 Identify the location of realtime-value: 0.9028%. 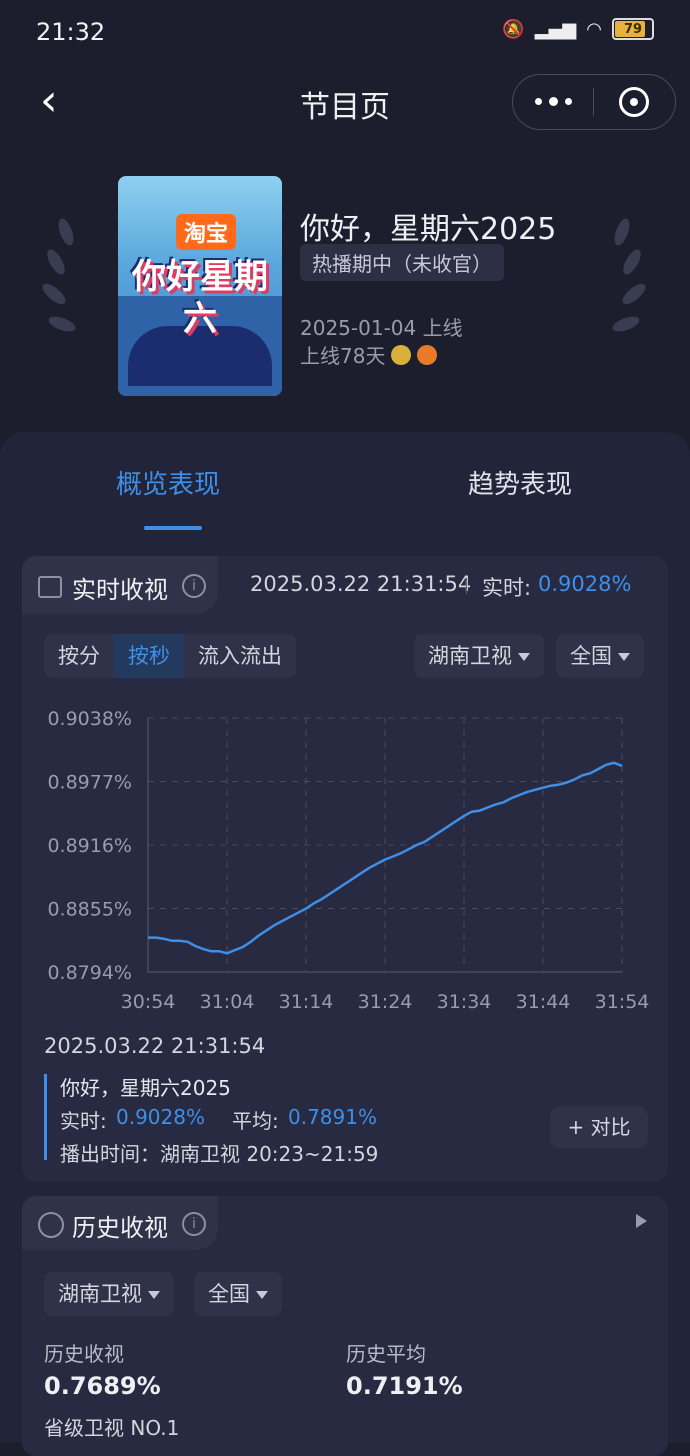
(585, 584).